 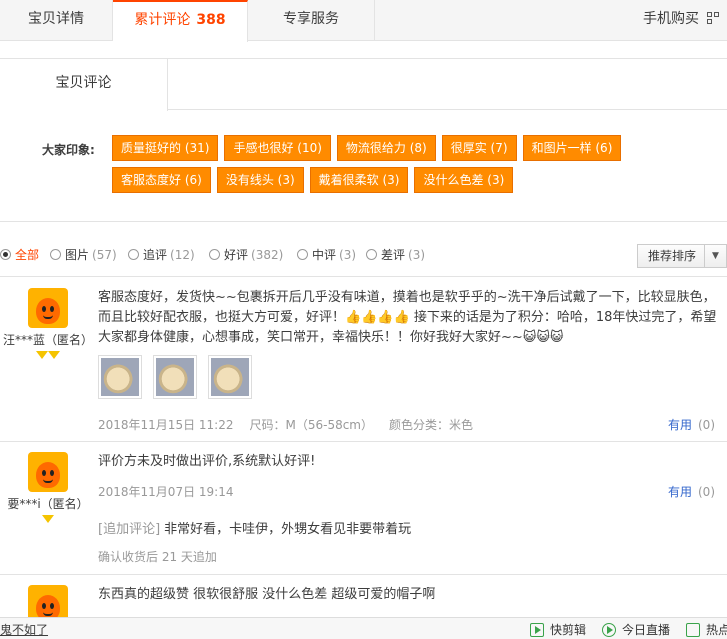 I want to click on sort-dropdown: 推荐排序 ▼, so click(x=682, y=256).